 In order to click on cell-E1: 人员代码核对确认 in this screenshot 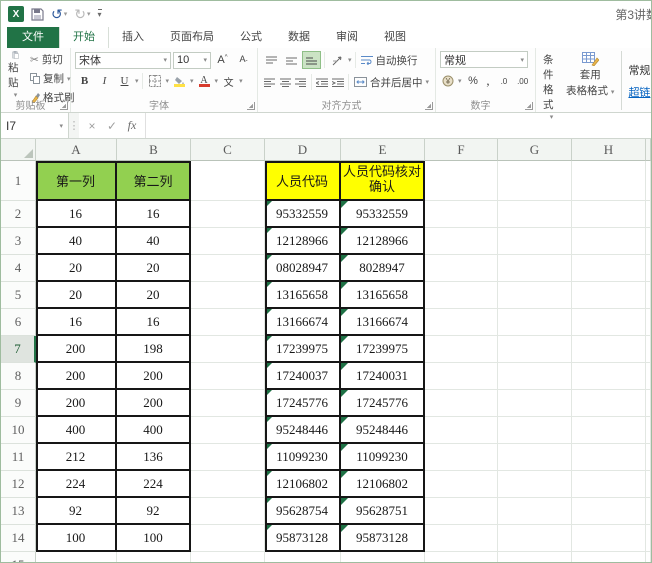, I will do `click(383, 181)`.